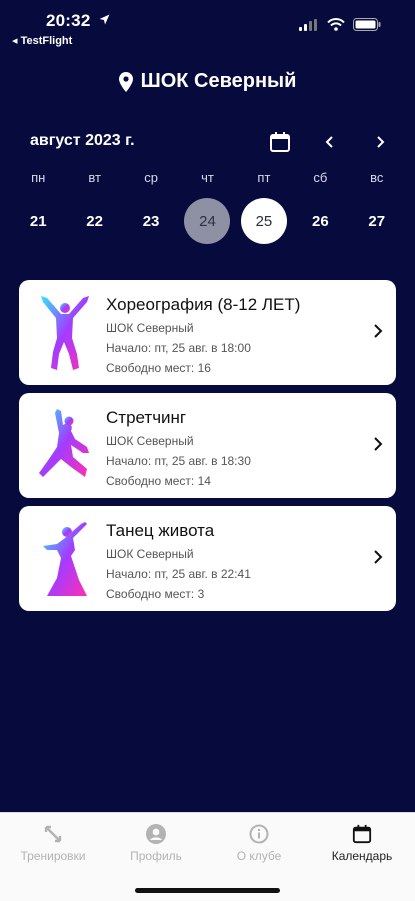 The width and height of the screenshot is (415, 901). I want to click on weekday-label: чт, so click(207, 177).